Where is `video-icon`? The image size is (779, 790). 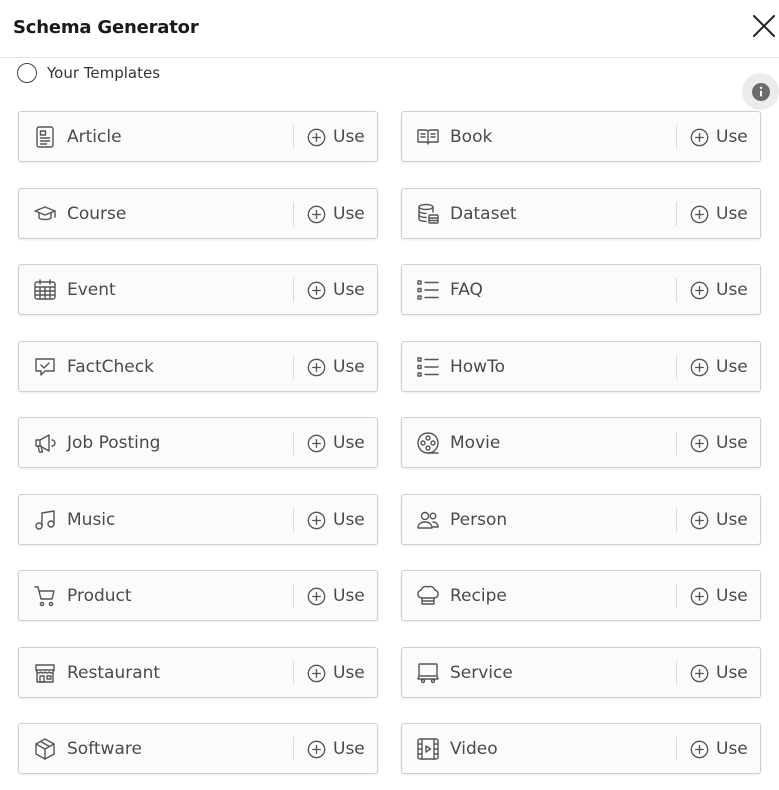 video-icon is located at coordinates (428, 749).